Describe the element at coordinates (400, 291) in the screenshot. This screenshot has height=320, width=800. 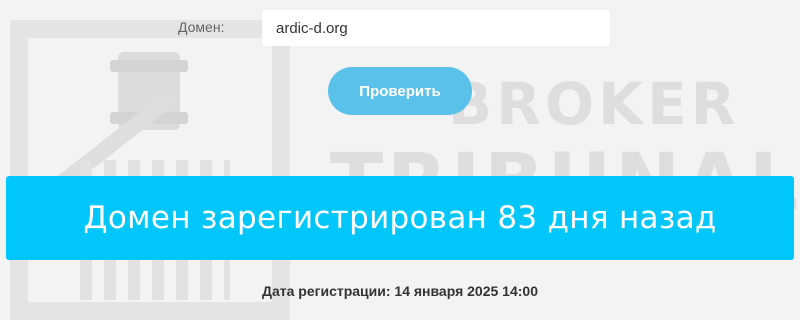
I see `registration-date: Дата регистрации: 14 января 2025 14:00` at that location.